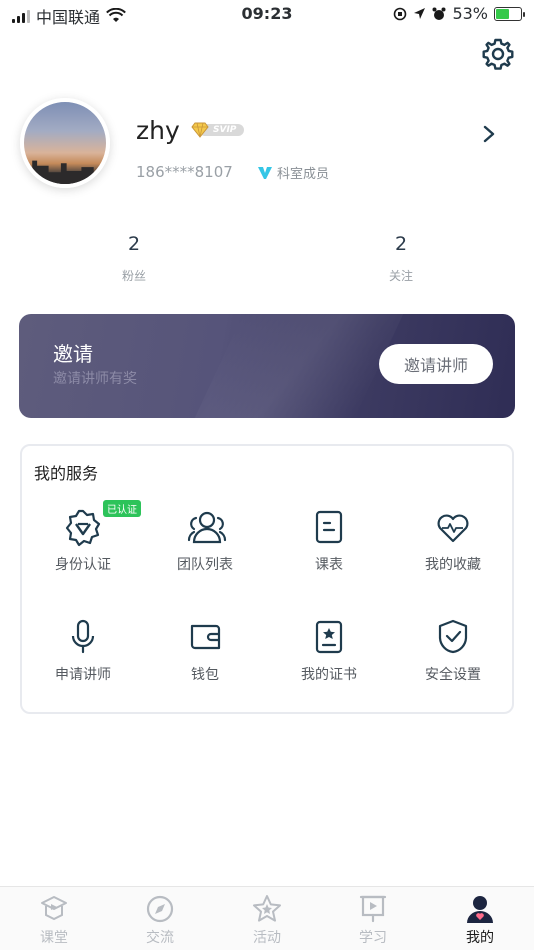 This screenshot has width=534, height=950. Describe the element at coordinates (133, 276) in the screenshot. I see `fans-label: 粉丝` at that location.